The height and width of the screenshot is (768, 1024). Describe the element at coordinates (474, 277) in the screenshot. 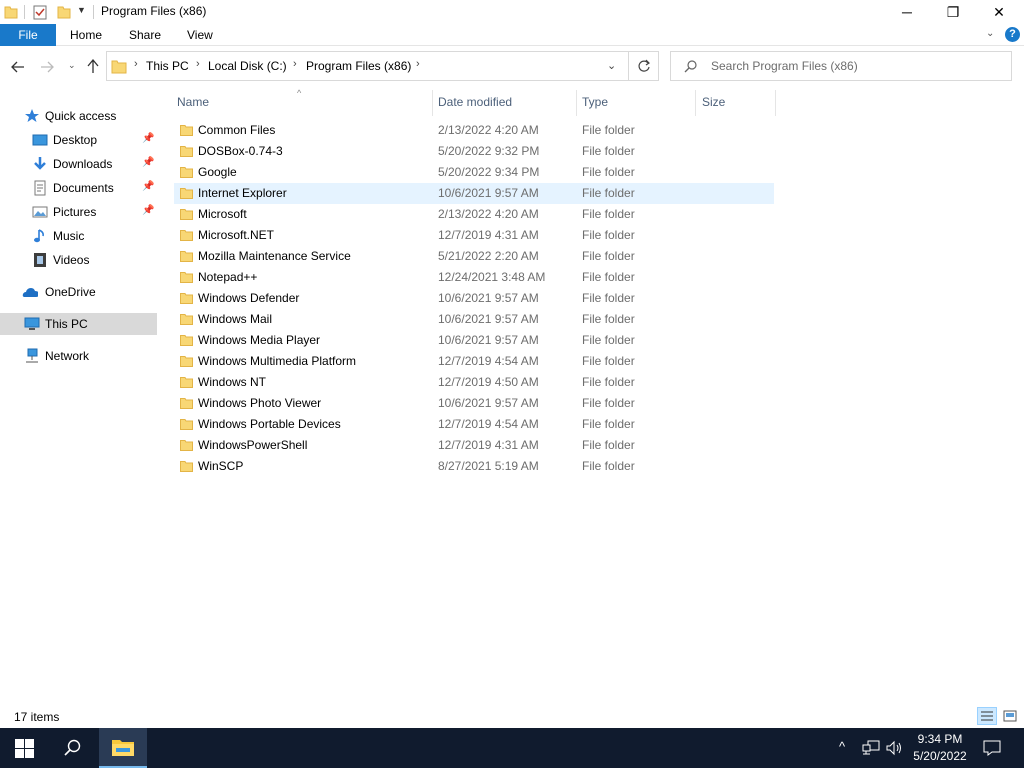

I see `file-row: Notepad++ 12/24/2021 3:48 AM File folder` at that location.